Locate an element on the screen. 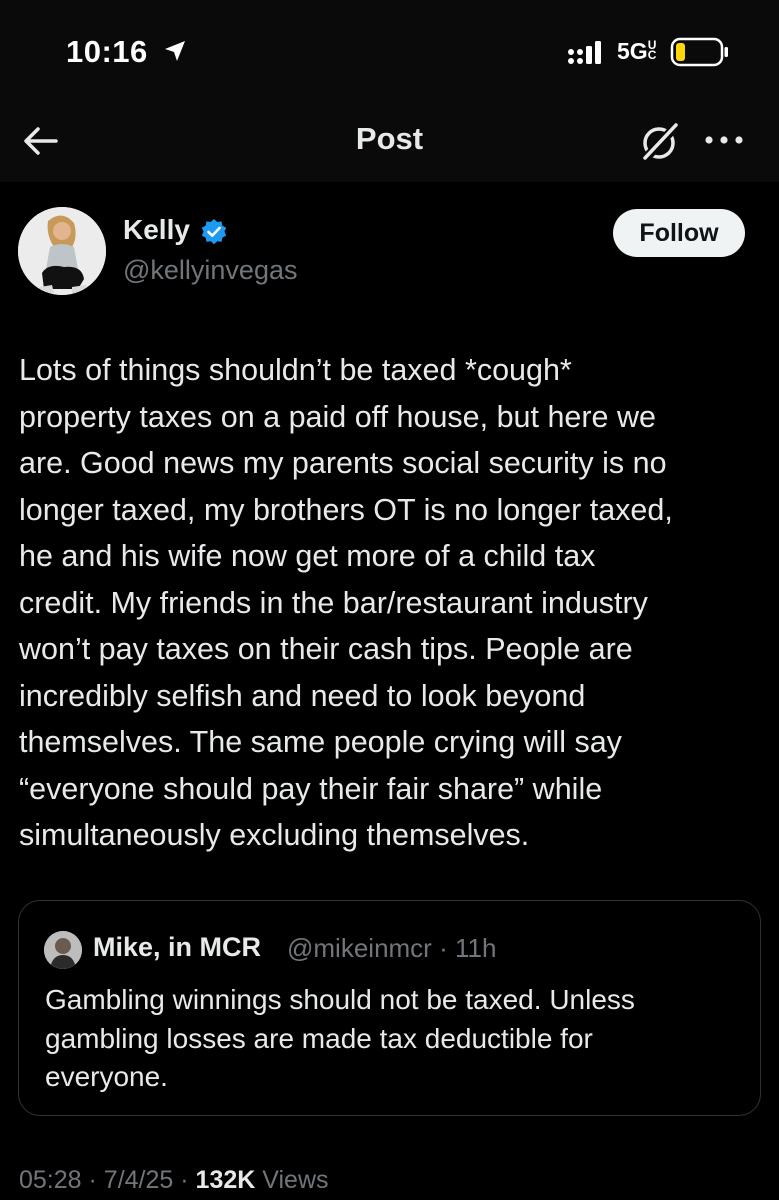  follow-button: Follow is located at coordinates (679, 233).